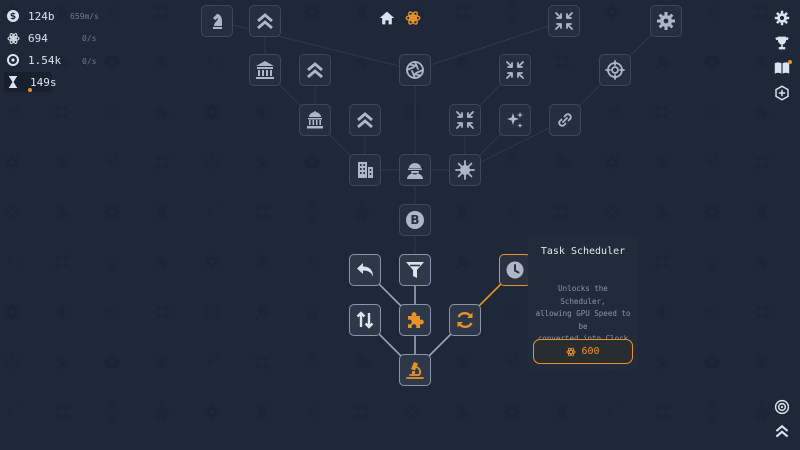 The height and width of the screenshot is (450, 800). I want to click on node-filter, so click(415, 270).